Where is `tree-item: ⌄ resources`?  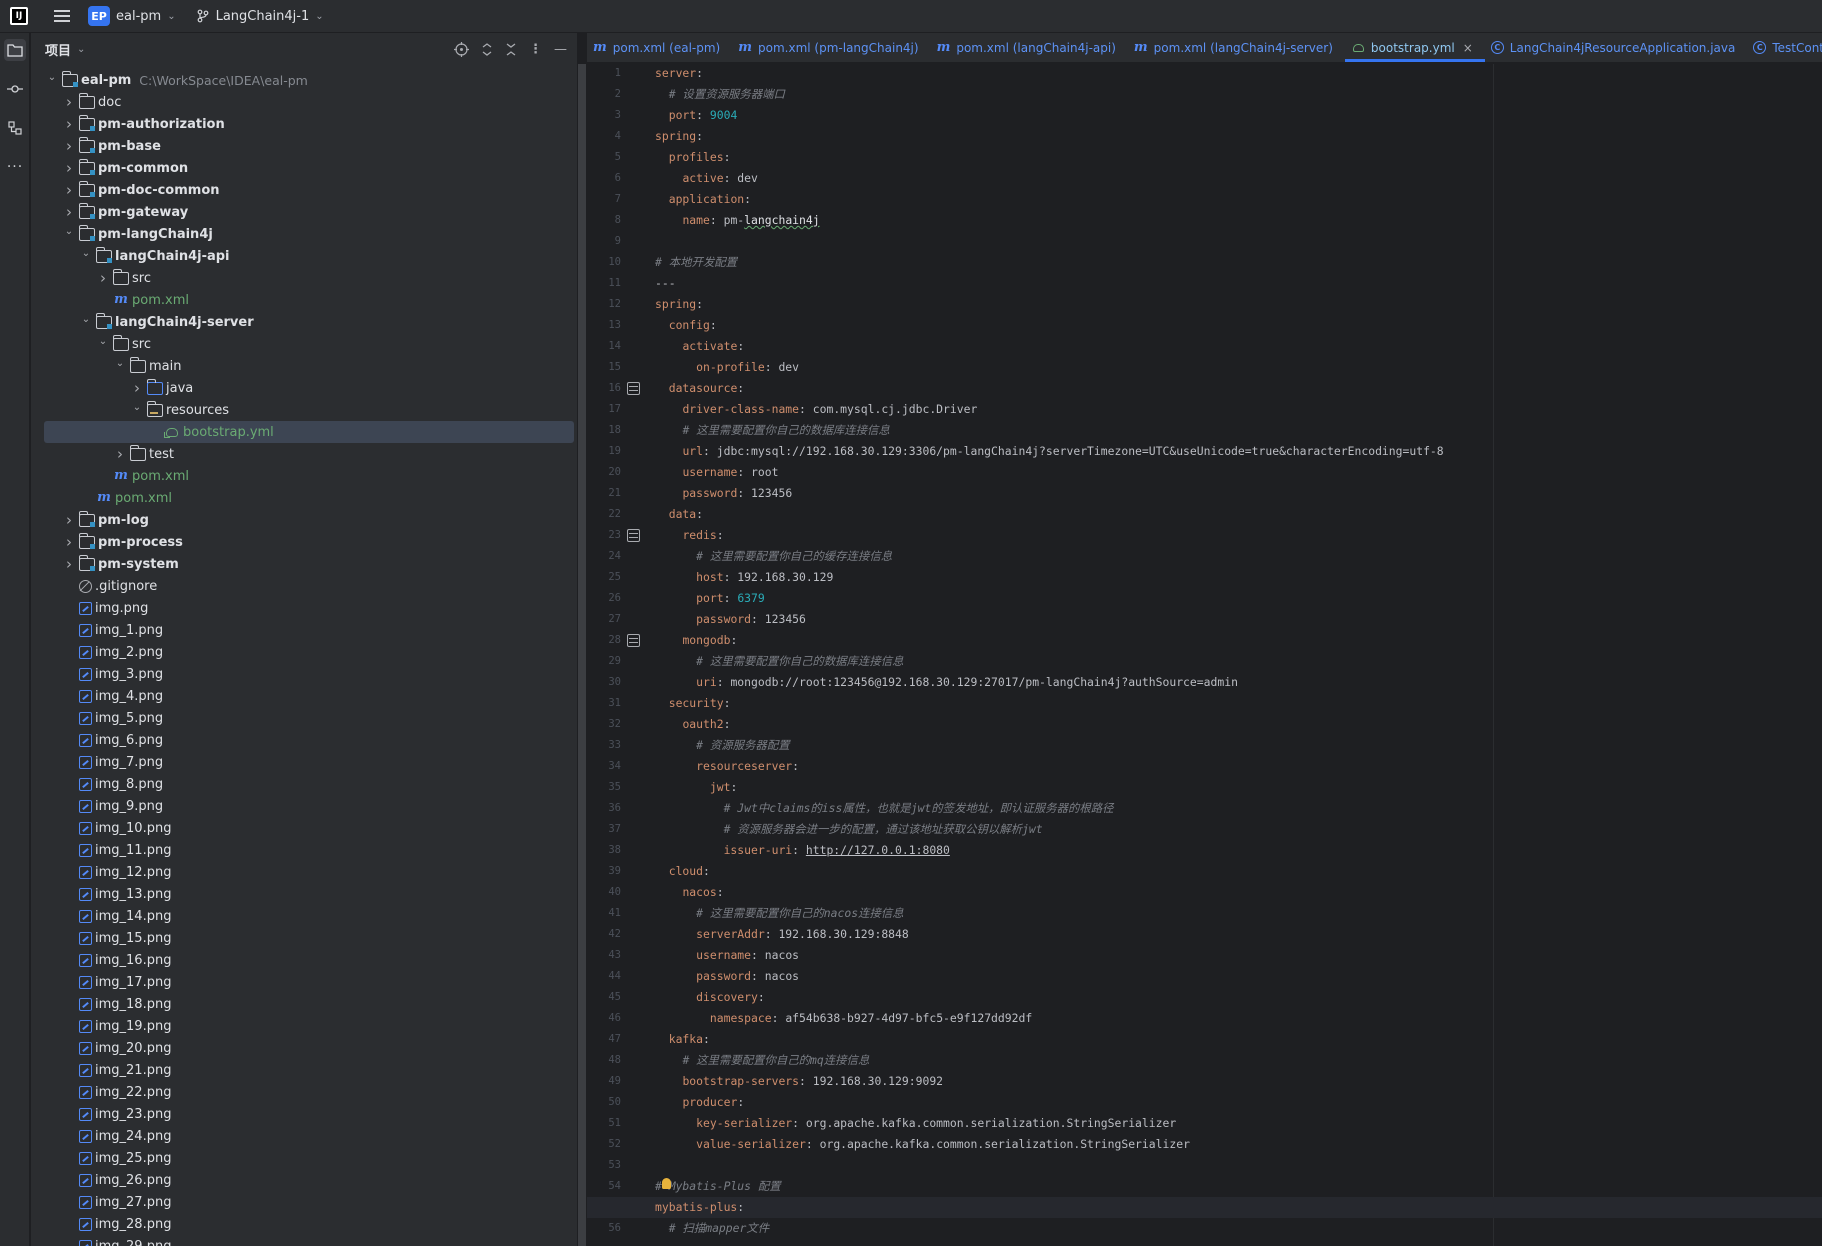 tree-item: ⌄ resources is located at coordinates (304, 410).